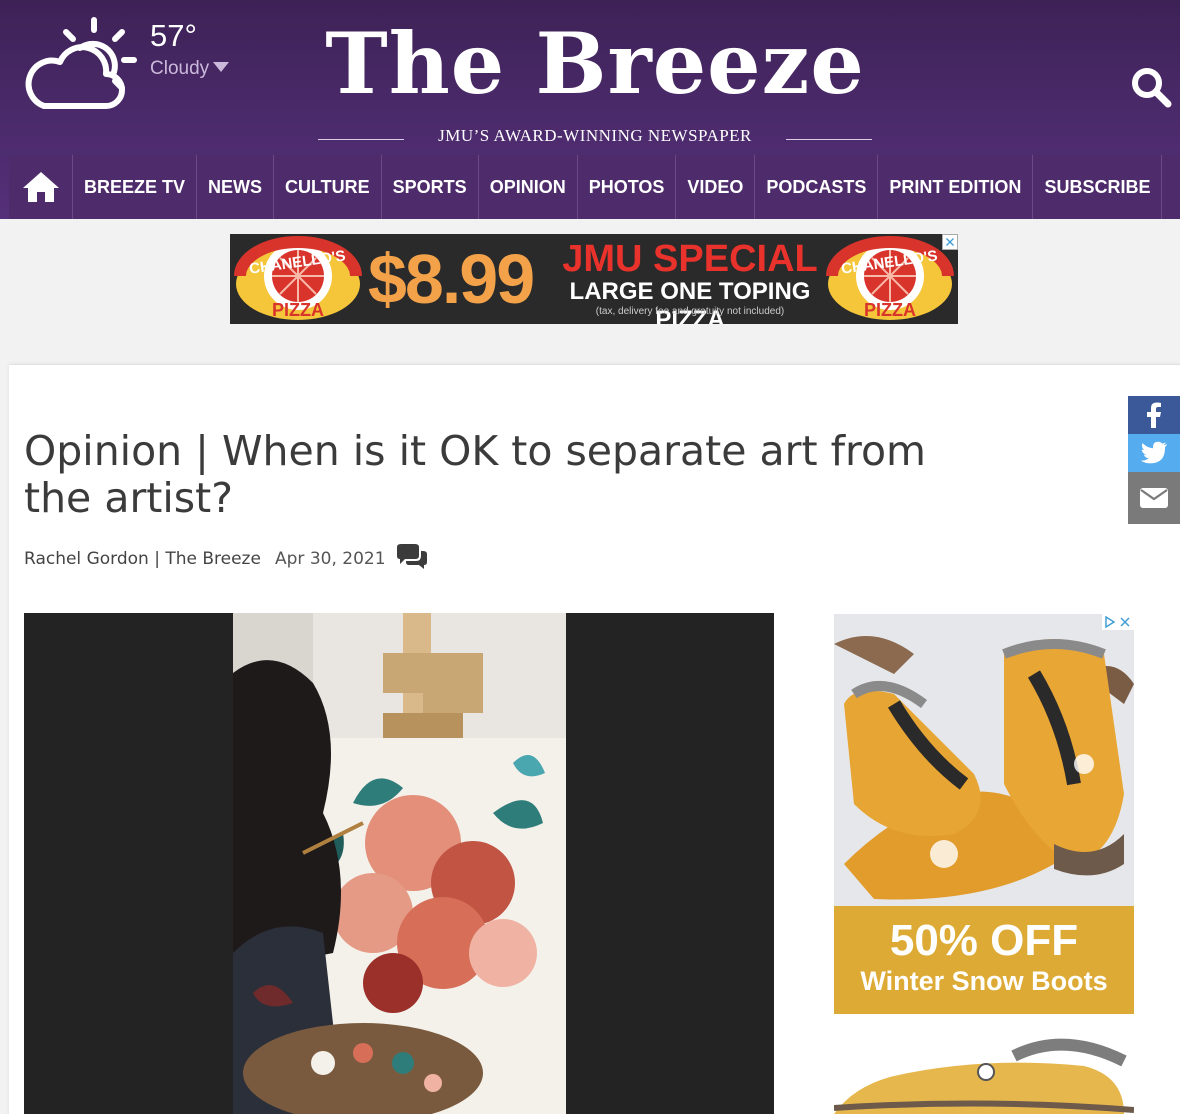 This screenshot has width=1180, height=1114. I want to click on facebook-icon, so click(1154, 415).